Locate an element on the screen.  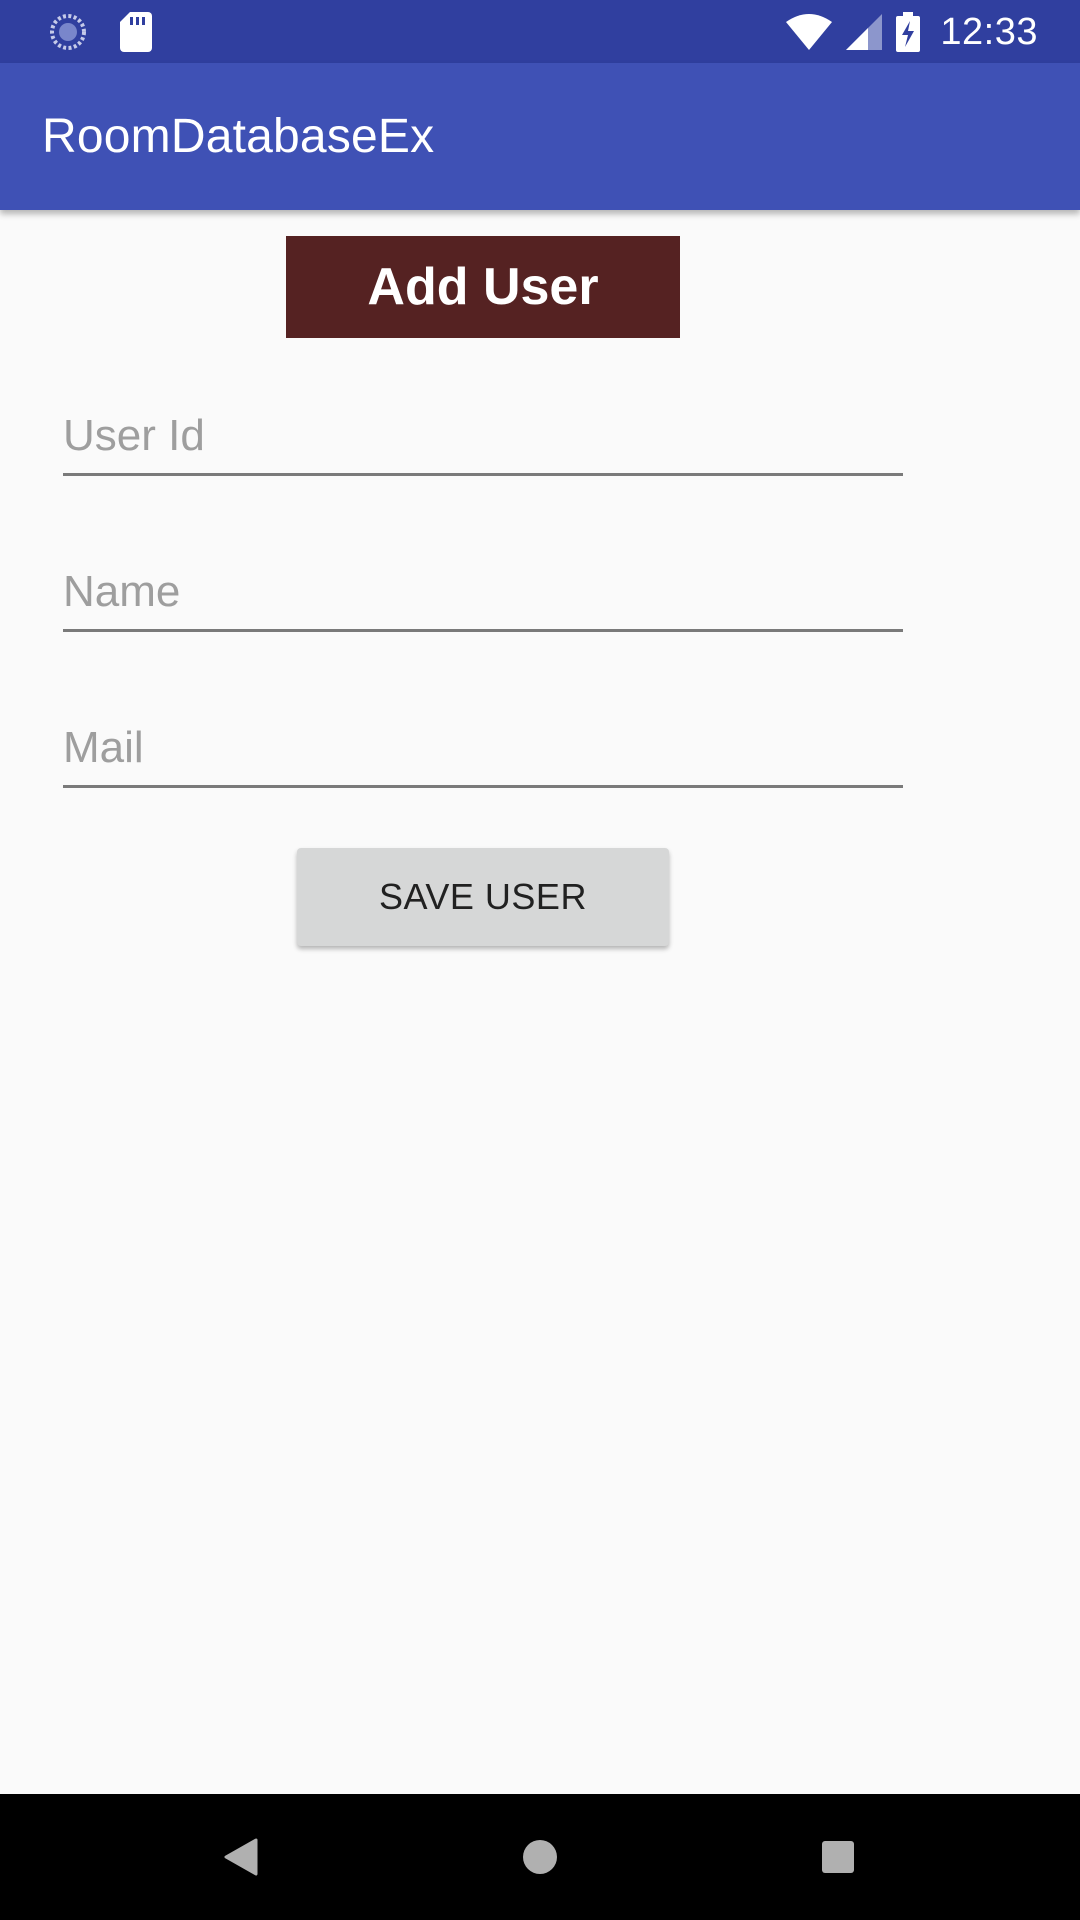
user-id-field is located at coordinates (483, 429).